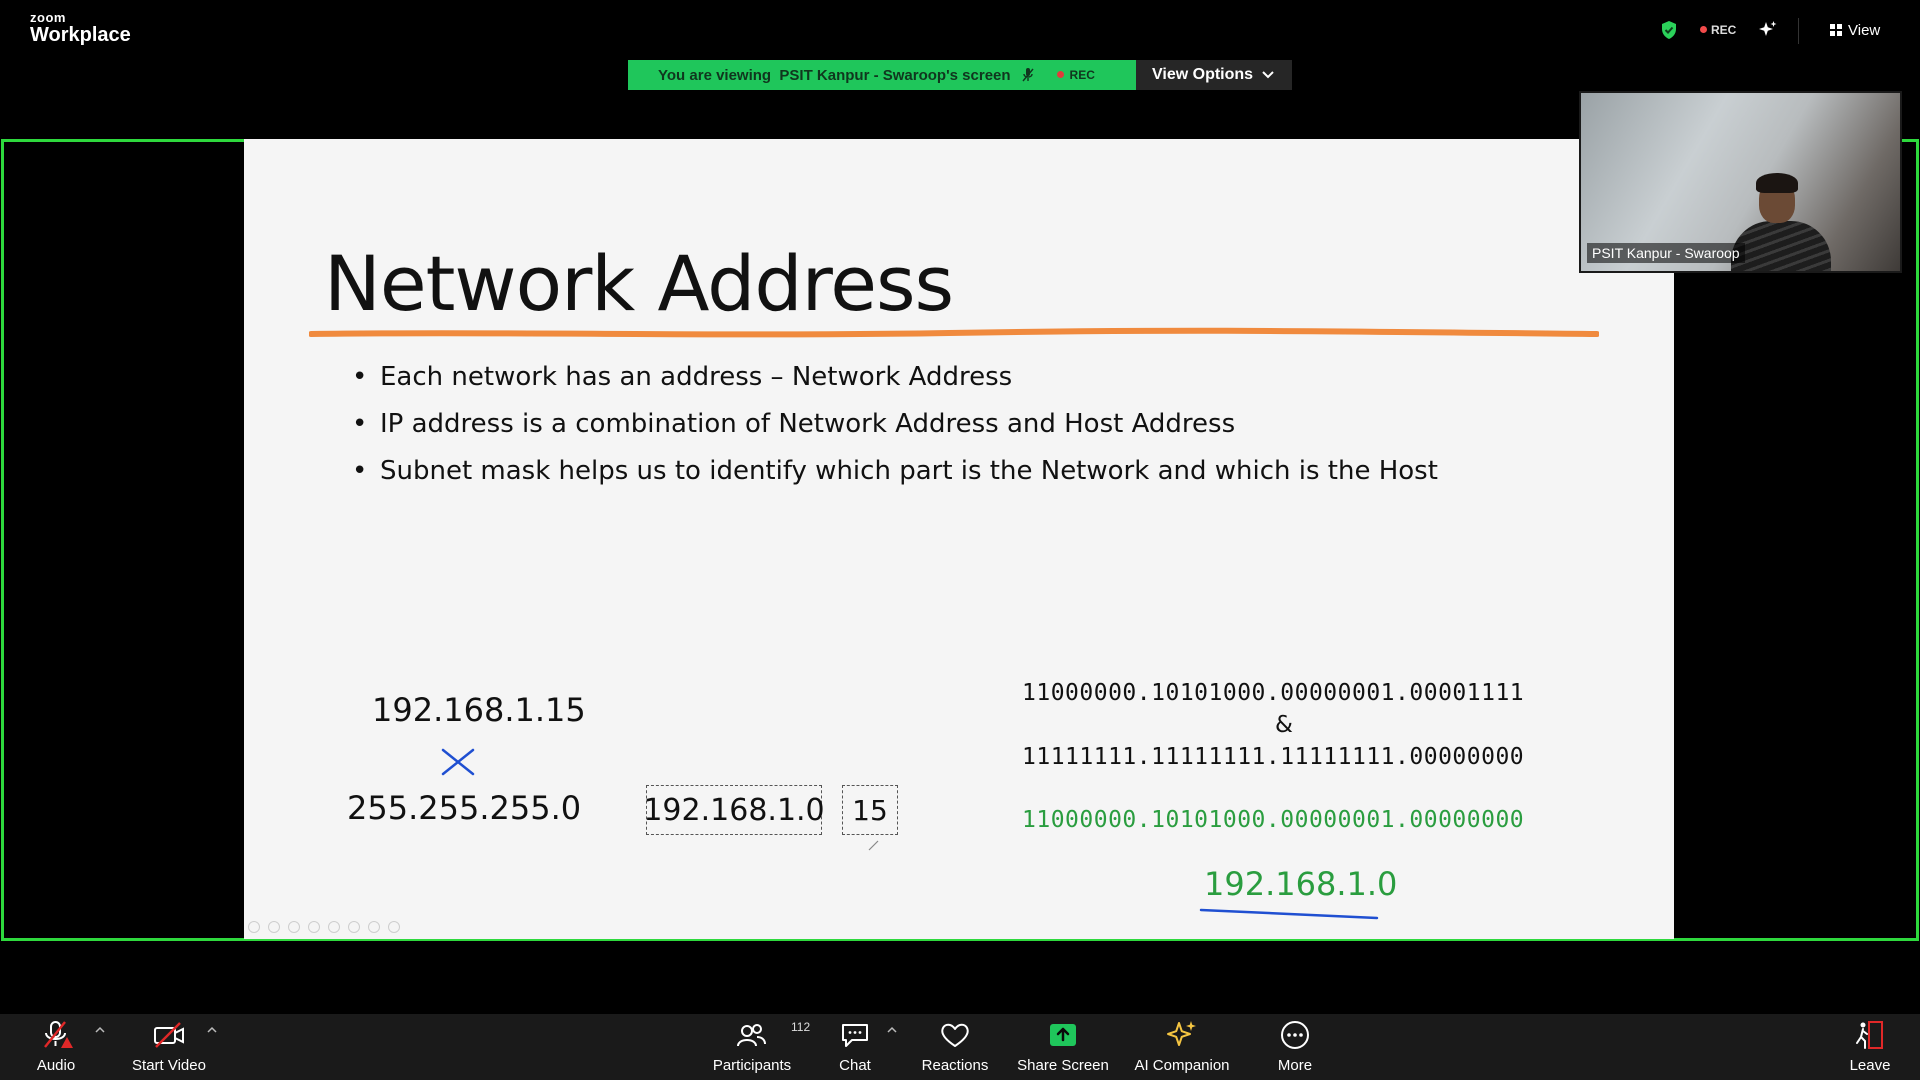  Describe the element at coordinates (1864, 30) in the screenshot. I see `view-label: View` at that location.